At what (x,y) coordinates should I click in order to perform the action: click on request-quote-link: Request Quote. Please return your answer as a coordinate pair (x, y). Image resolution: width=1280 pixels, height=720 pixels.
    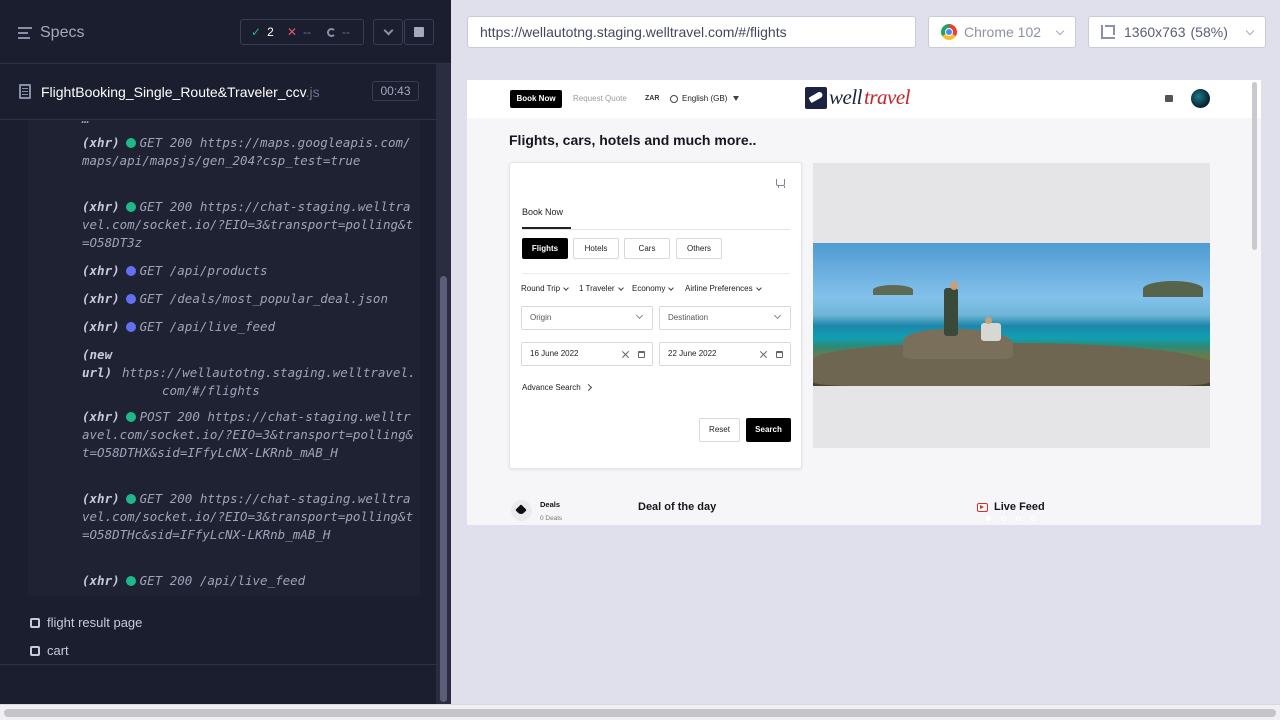
    Looking at the image, I should click on (600, 98).